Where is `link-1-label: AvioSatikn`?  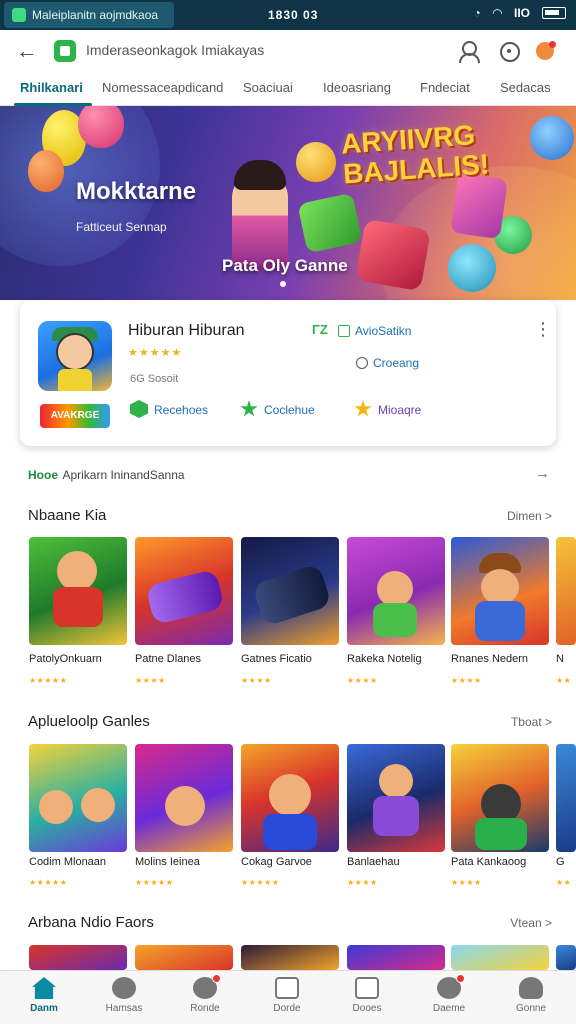 link-1-label: AvioSatikn is located at coordinates (383, 331).